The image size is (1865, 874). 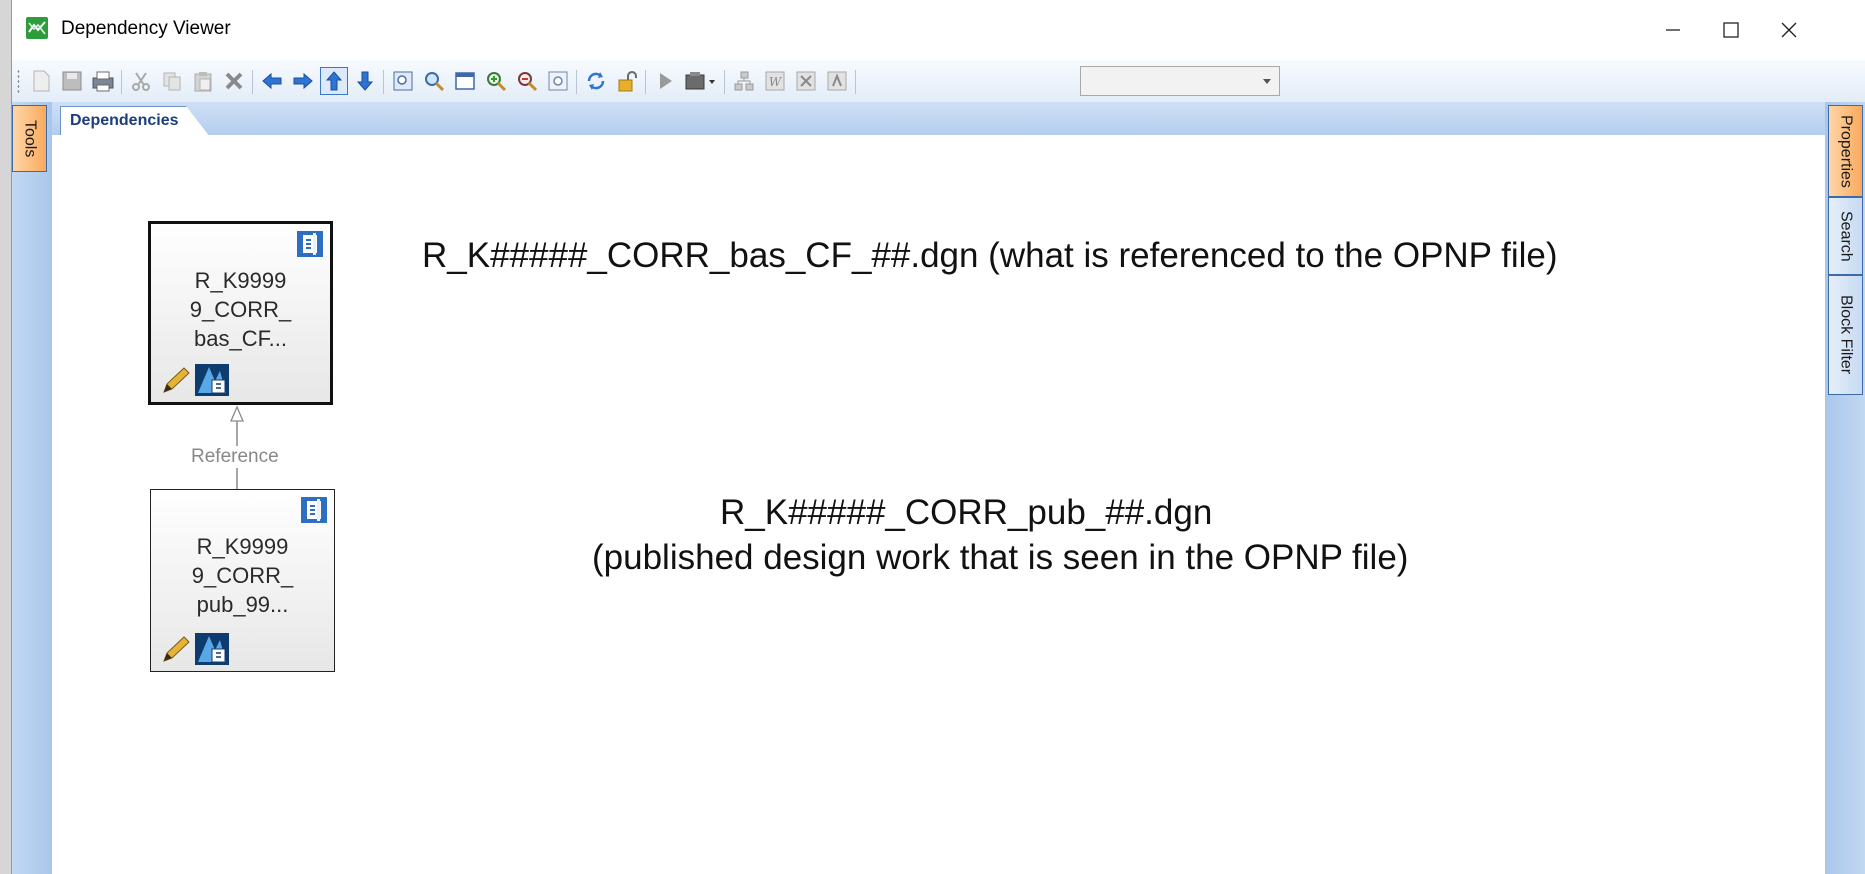 What do you see at coordinates (124, 120) in the screenshot?
I see `tab-dependencies-label: Dependencies` at bounding box center [124, 120].